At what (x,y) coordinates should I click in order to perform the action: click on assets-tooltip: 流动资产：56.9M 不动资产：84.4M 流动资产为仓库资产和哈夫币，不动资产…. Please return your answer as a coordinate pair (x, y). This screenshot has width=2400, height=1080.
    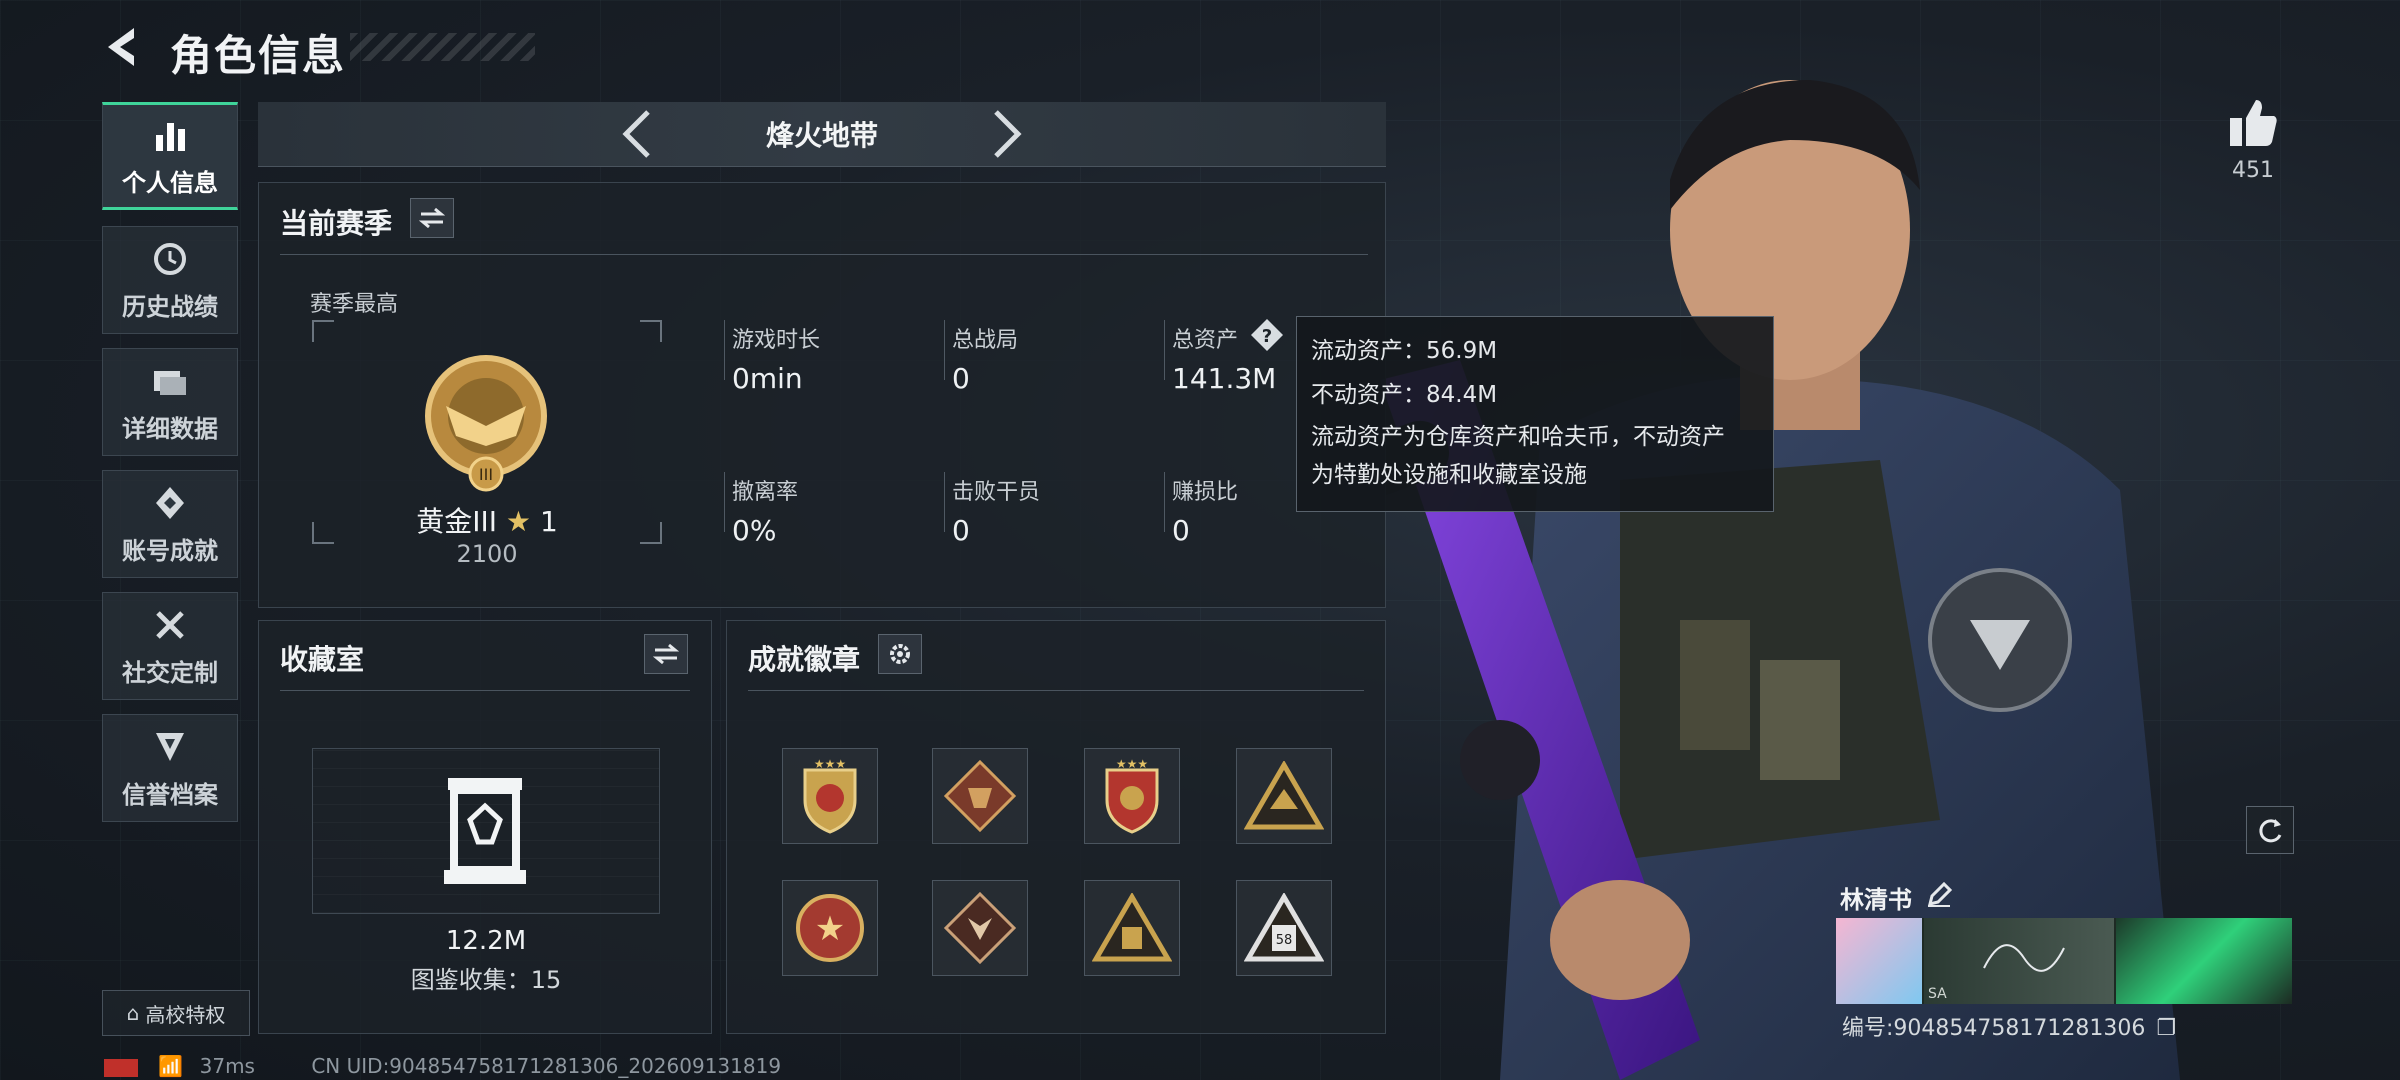
    Looking at the image, I should click on (1535, 414).